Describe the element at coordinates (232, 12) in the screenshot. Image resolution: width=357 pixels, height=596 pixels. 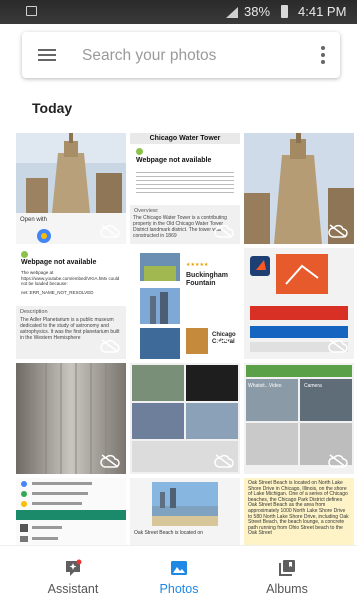
I see `signal-icon` at that location.